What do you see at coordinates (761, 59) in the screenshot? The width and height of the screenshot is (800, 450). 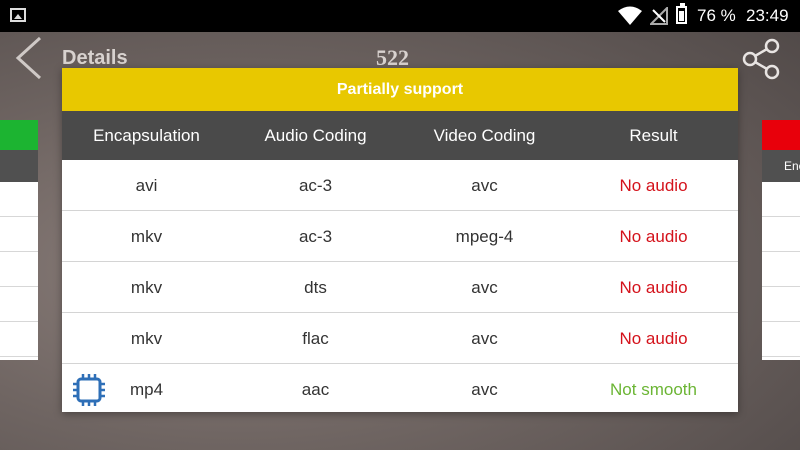 I see `share-icon` at bounding box center [761, 59].